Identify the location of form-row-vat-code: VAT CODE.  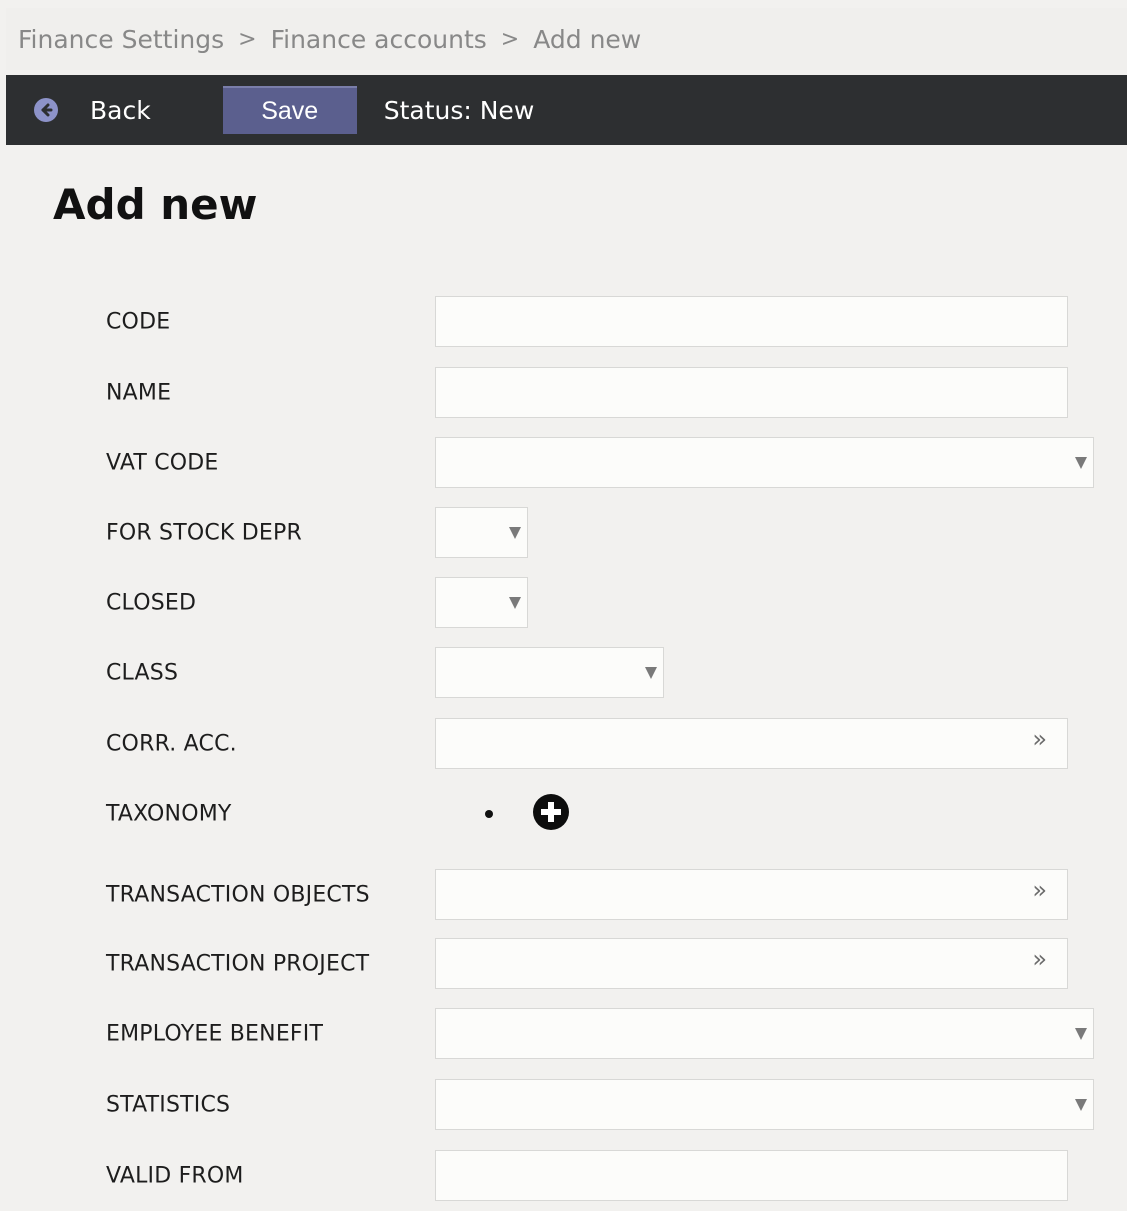
(563, 463).